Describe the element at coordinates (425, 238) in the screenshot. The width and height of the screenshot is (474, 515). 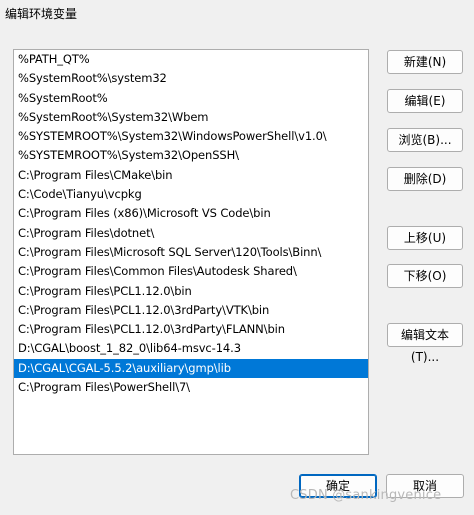
I see `move-up-button: 上移(U)` at that location.